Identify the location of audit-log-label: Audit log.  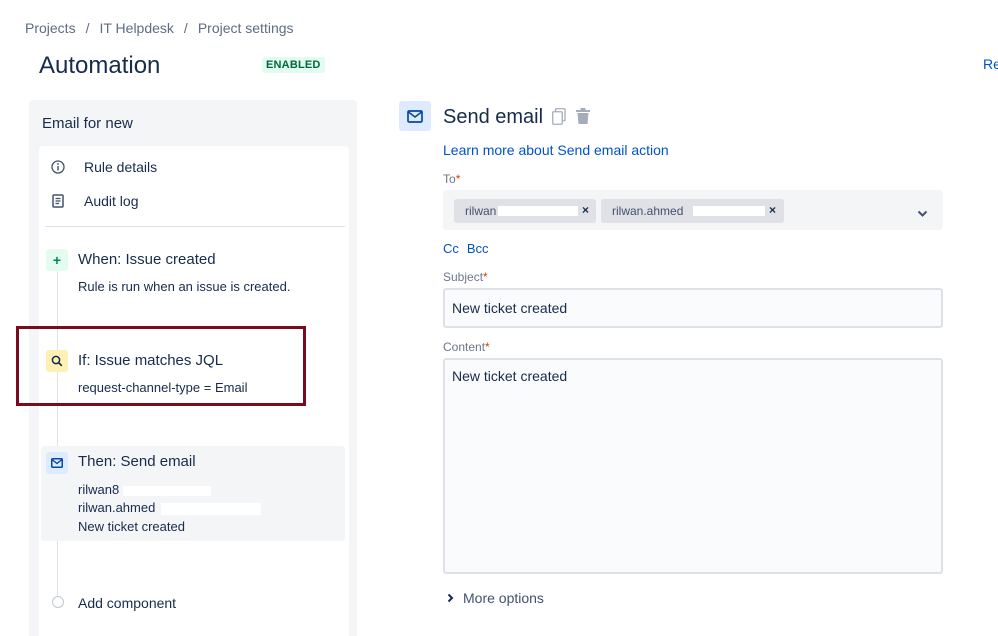
(111, 201).